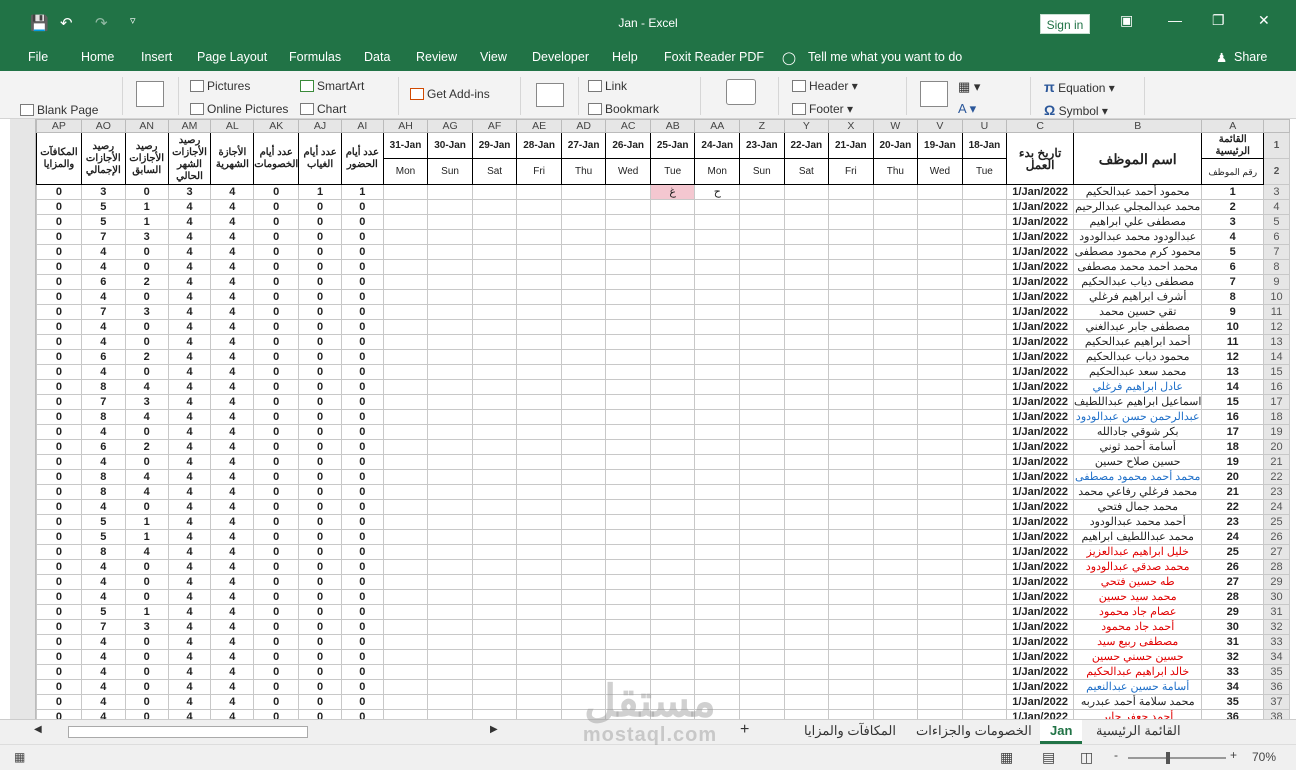 The height and width of the screenshot is (776, 1296). What do you see at coordinates (1276, 492) in the screenshot?
I see `row-number: 23` at bounding box center [1276, 492].